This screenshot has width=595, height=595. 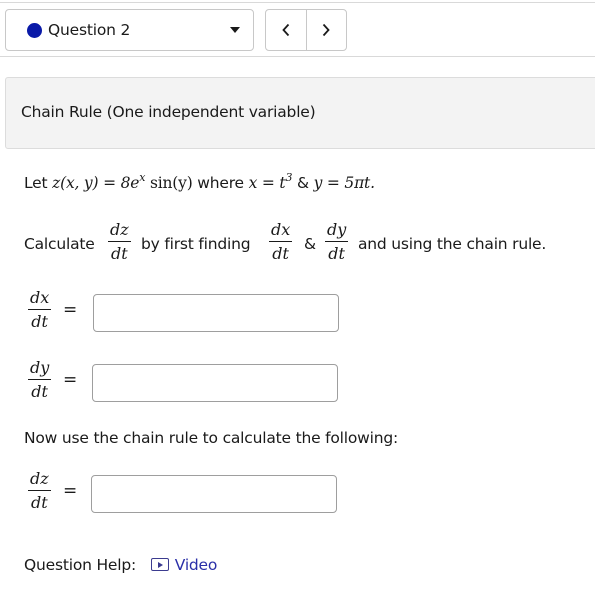 What do you see at coordinates (337, 241) in the screenshot?
I see `dy-dt-fraction-inline: dy dt` at bounding box center [337, 241].